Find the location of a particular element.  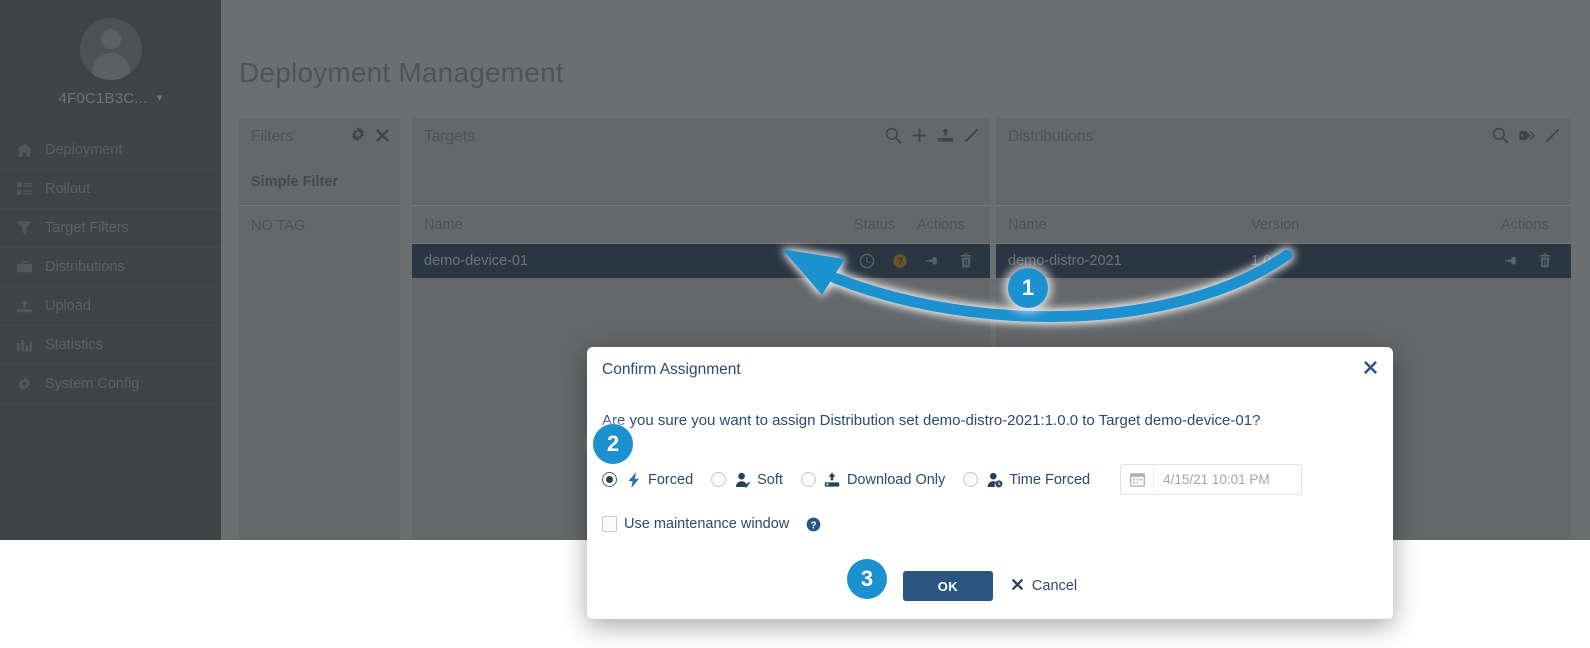

sidebar-item-target-filters: Target Filters is located at coordinates (110, 228).